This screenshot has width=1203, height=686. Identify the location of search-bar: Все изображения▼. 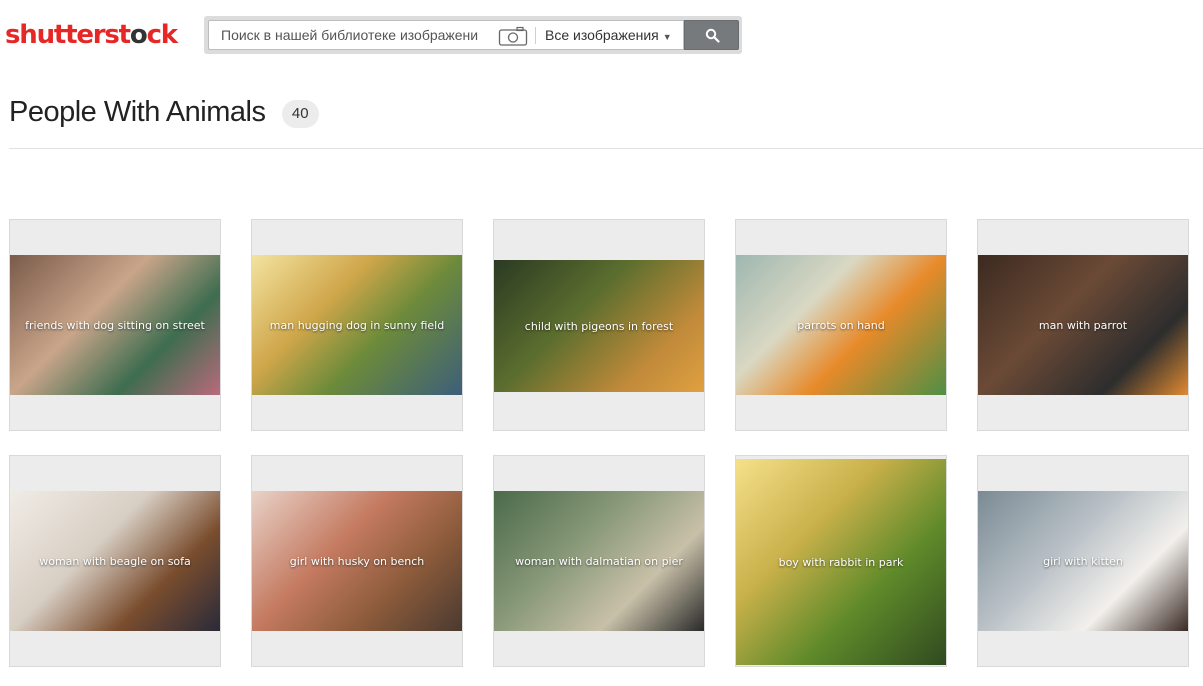
(473, 35).